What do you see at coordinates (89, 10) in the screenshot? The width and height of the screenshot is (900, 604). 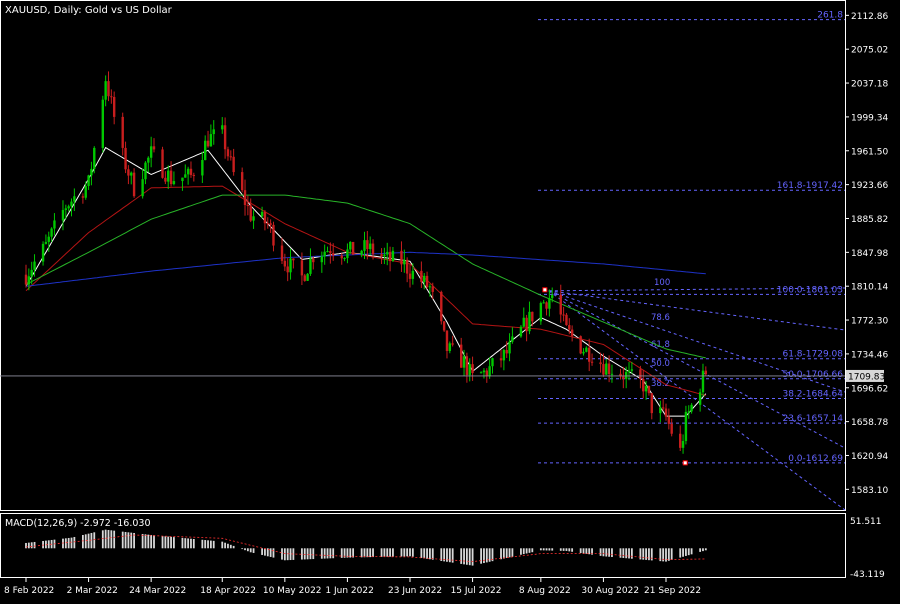 I see `chart-title: XAUUSD, Daily: Gold vs US Dollar` at bounding box center [89, 10].